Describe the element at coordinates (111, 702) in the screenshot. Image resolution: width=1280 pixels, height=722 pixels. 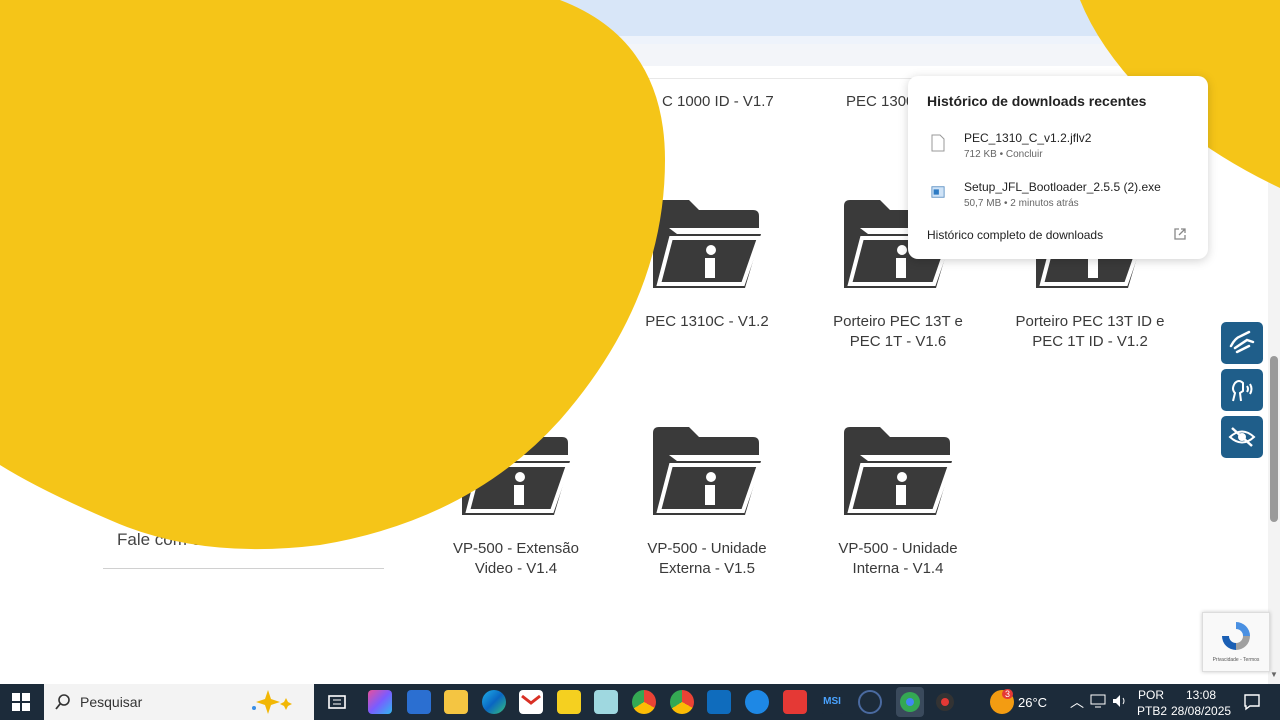
I see `search-placeholder: Pesquisar` at that location.